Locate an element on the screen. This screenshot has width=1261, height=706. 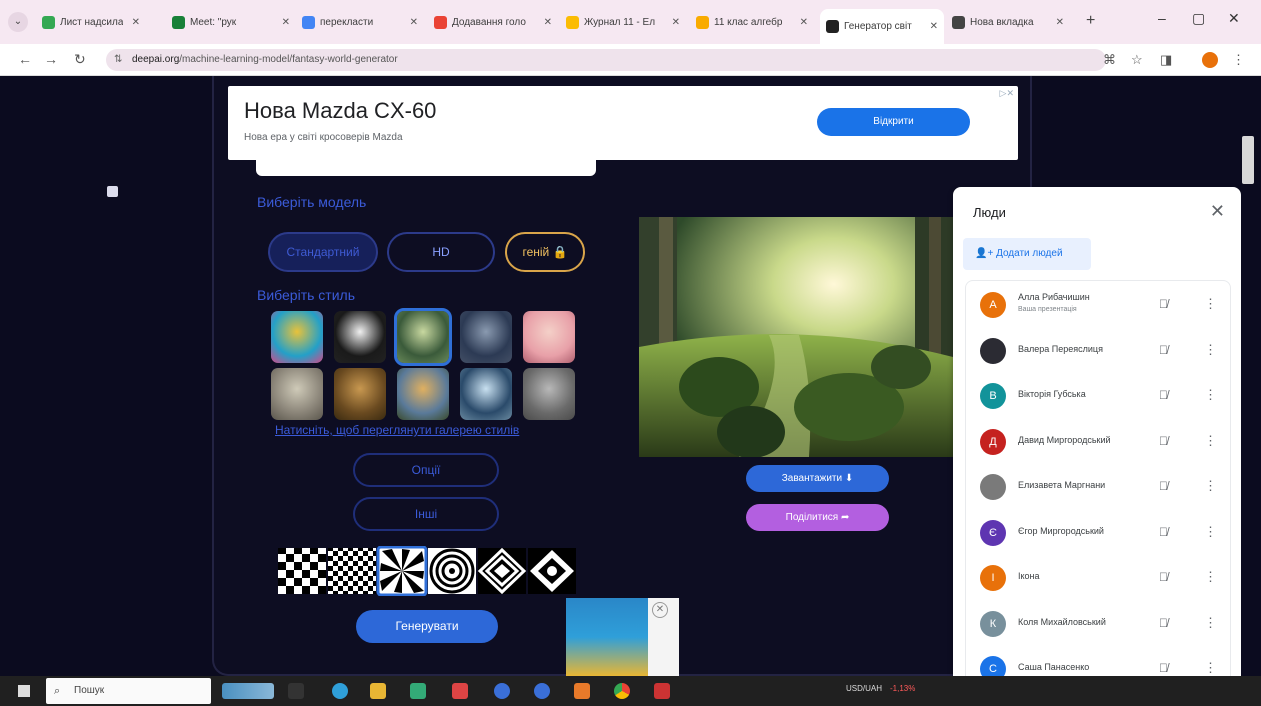
model-standard-button: Стандартний is located at coordinates (323, 252).